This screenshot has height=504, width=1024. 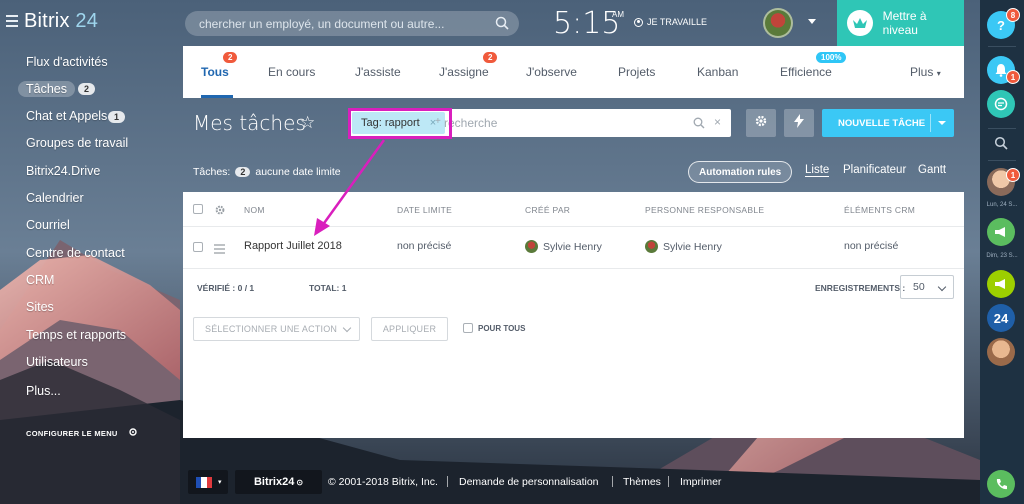 I want to click on new-task-button: NOUVELLE TÂCHE, so click(x=888, y=123).